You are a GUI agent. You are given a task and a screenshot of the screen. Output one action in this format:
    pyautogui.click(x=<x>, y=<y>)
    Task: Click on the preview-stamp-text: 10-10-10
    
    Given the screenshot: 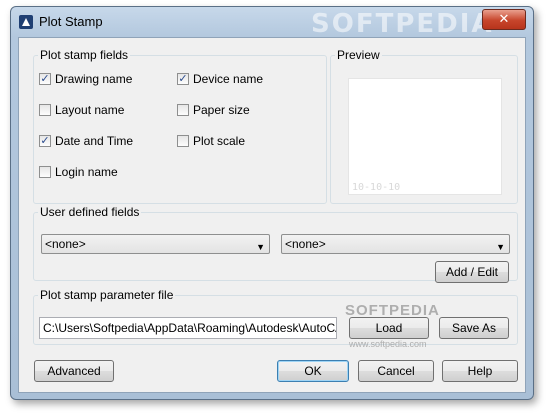 What is the action you would take?
    pyautogui.click(x=376, y=187)
    